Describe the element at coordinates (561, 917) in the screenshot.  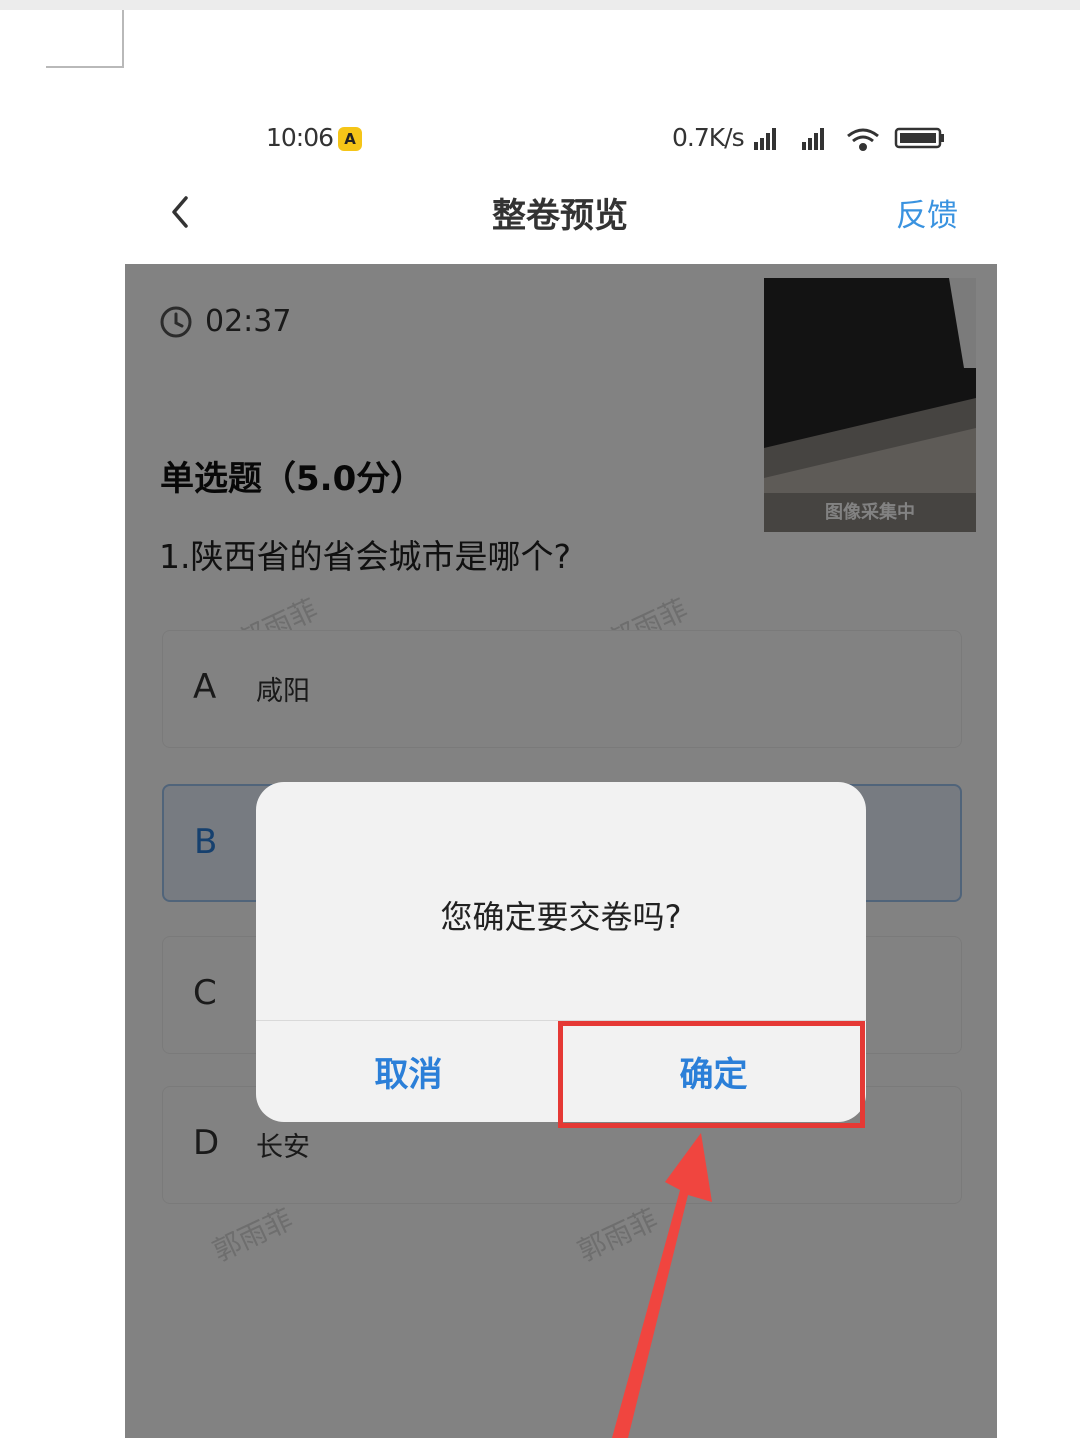
I see `dialog-message: 您确定要交卷吗?` at that location.